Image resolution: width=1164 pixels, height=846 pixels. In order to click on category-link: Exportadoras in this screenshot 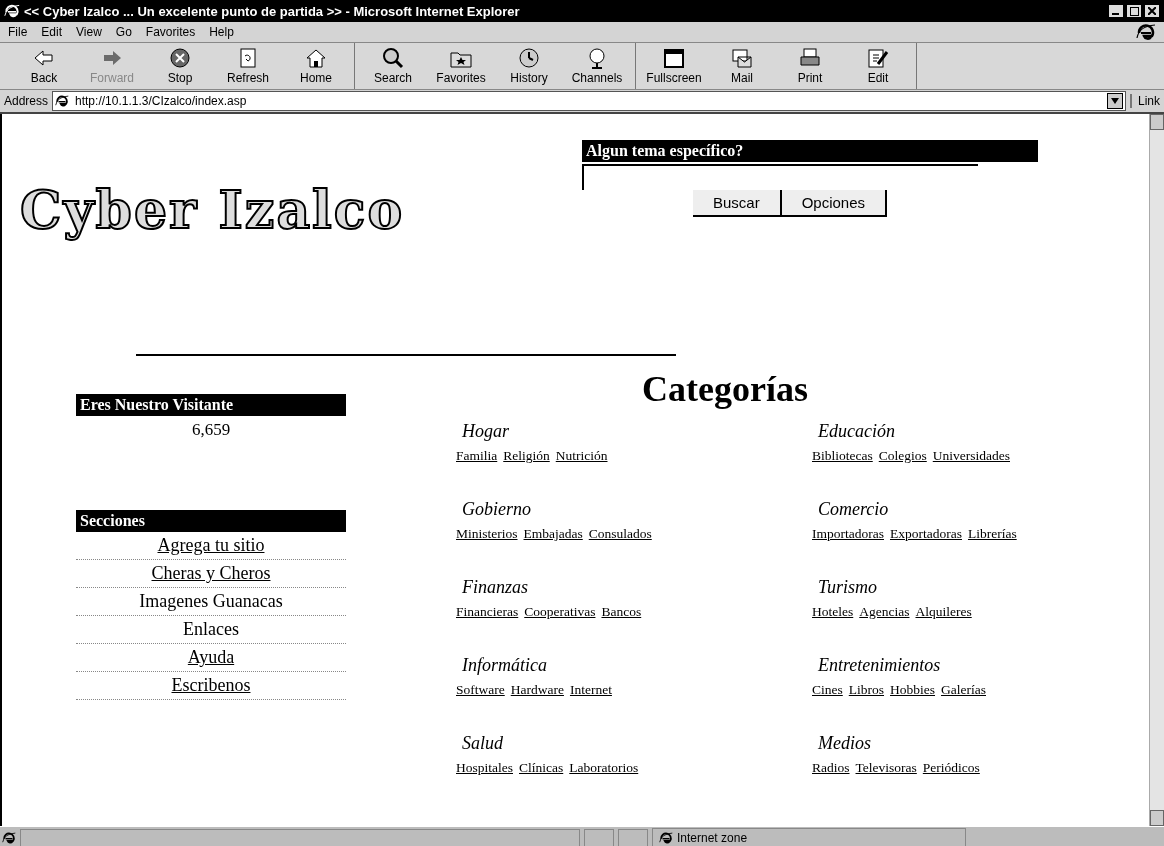, I will do `click(926, 534)`.